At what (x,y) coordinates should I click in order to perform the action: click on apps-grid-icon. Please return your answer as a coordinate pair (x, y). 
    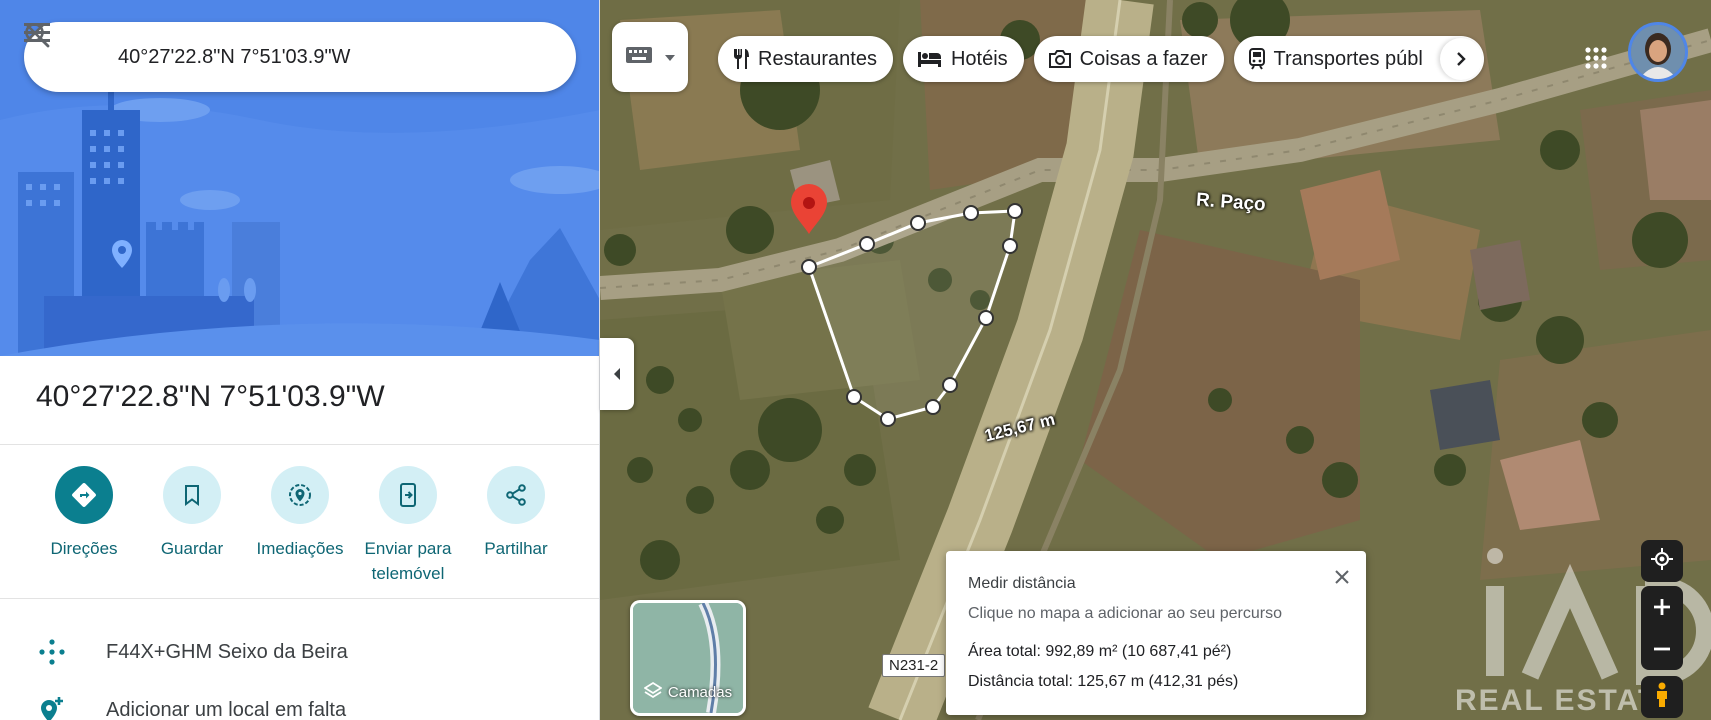
    Looking at the image, I should click on (1596, 58).